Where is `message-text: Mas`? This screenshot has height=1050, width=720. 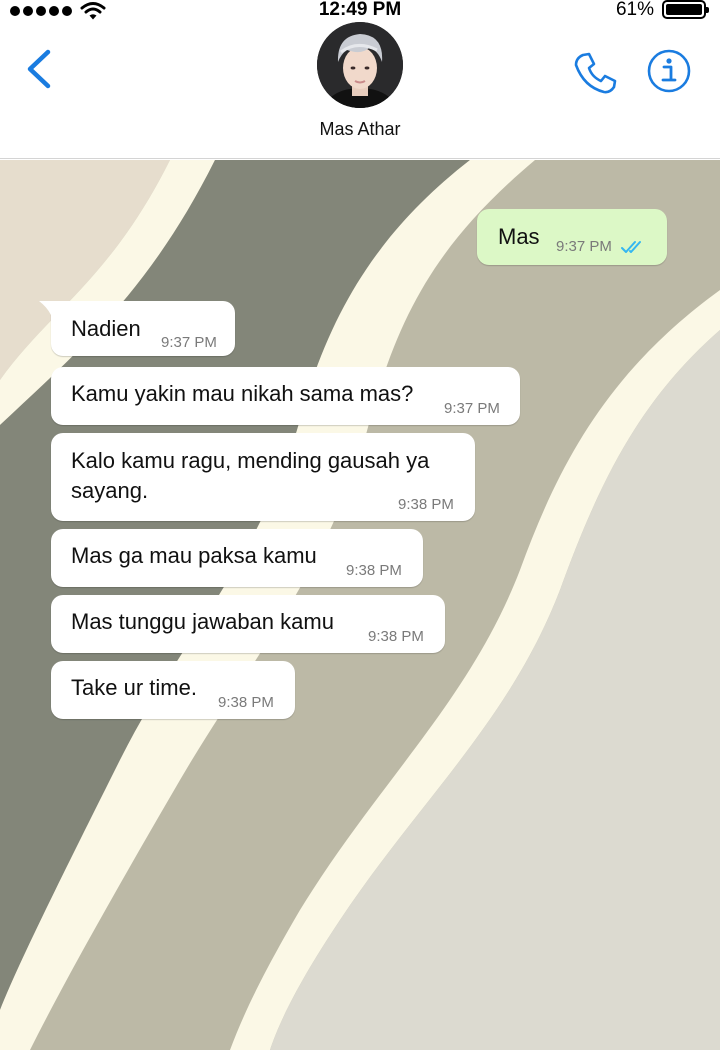
message-text: Mas is located at coordinates (519, 236).